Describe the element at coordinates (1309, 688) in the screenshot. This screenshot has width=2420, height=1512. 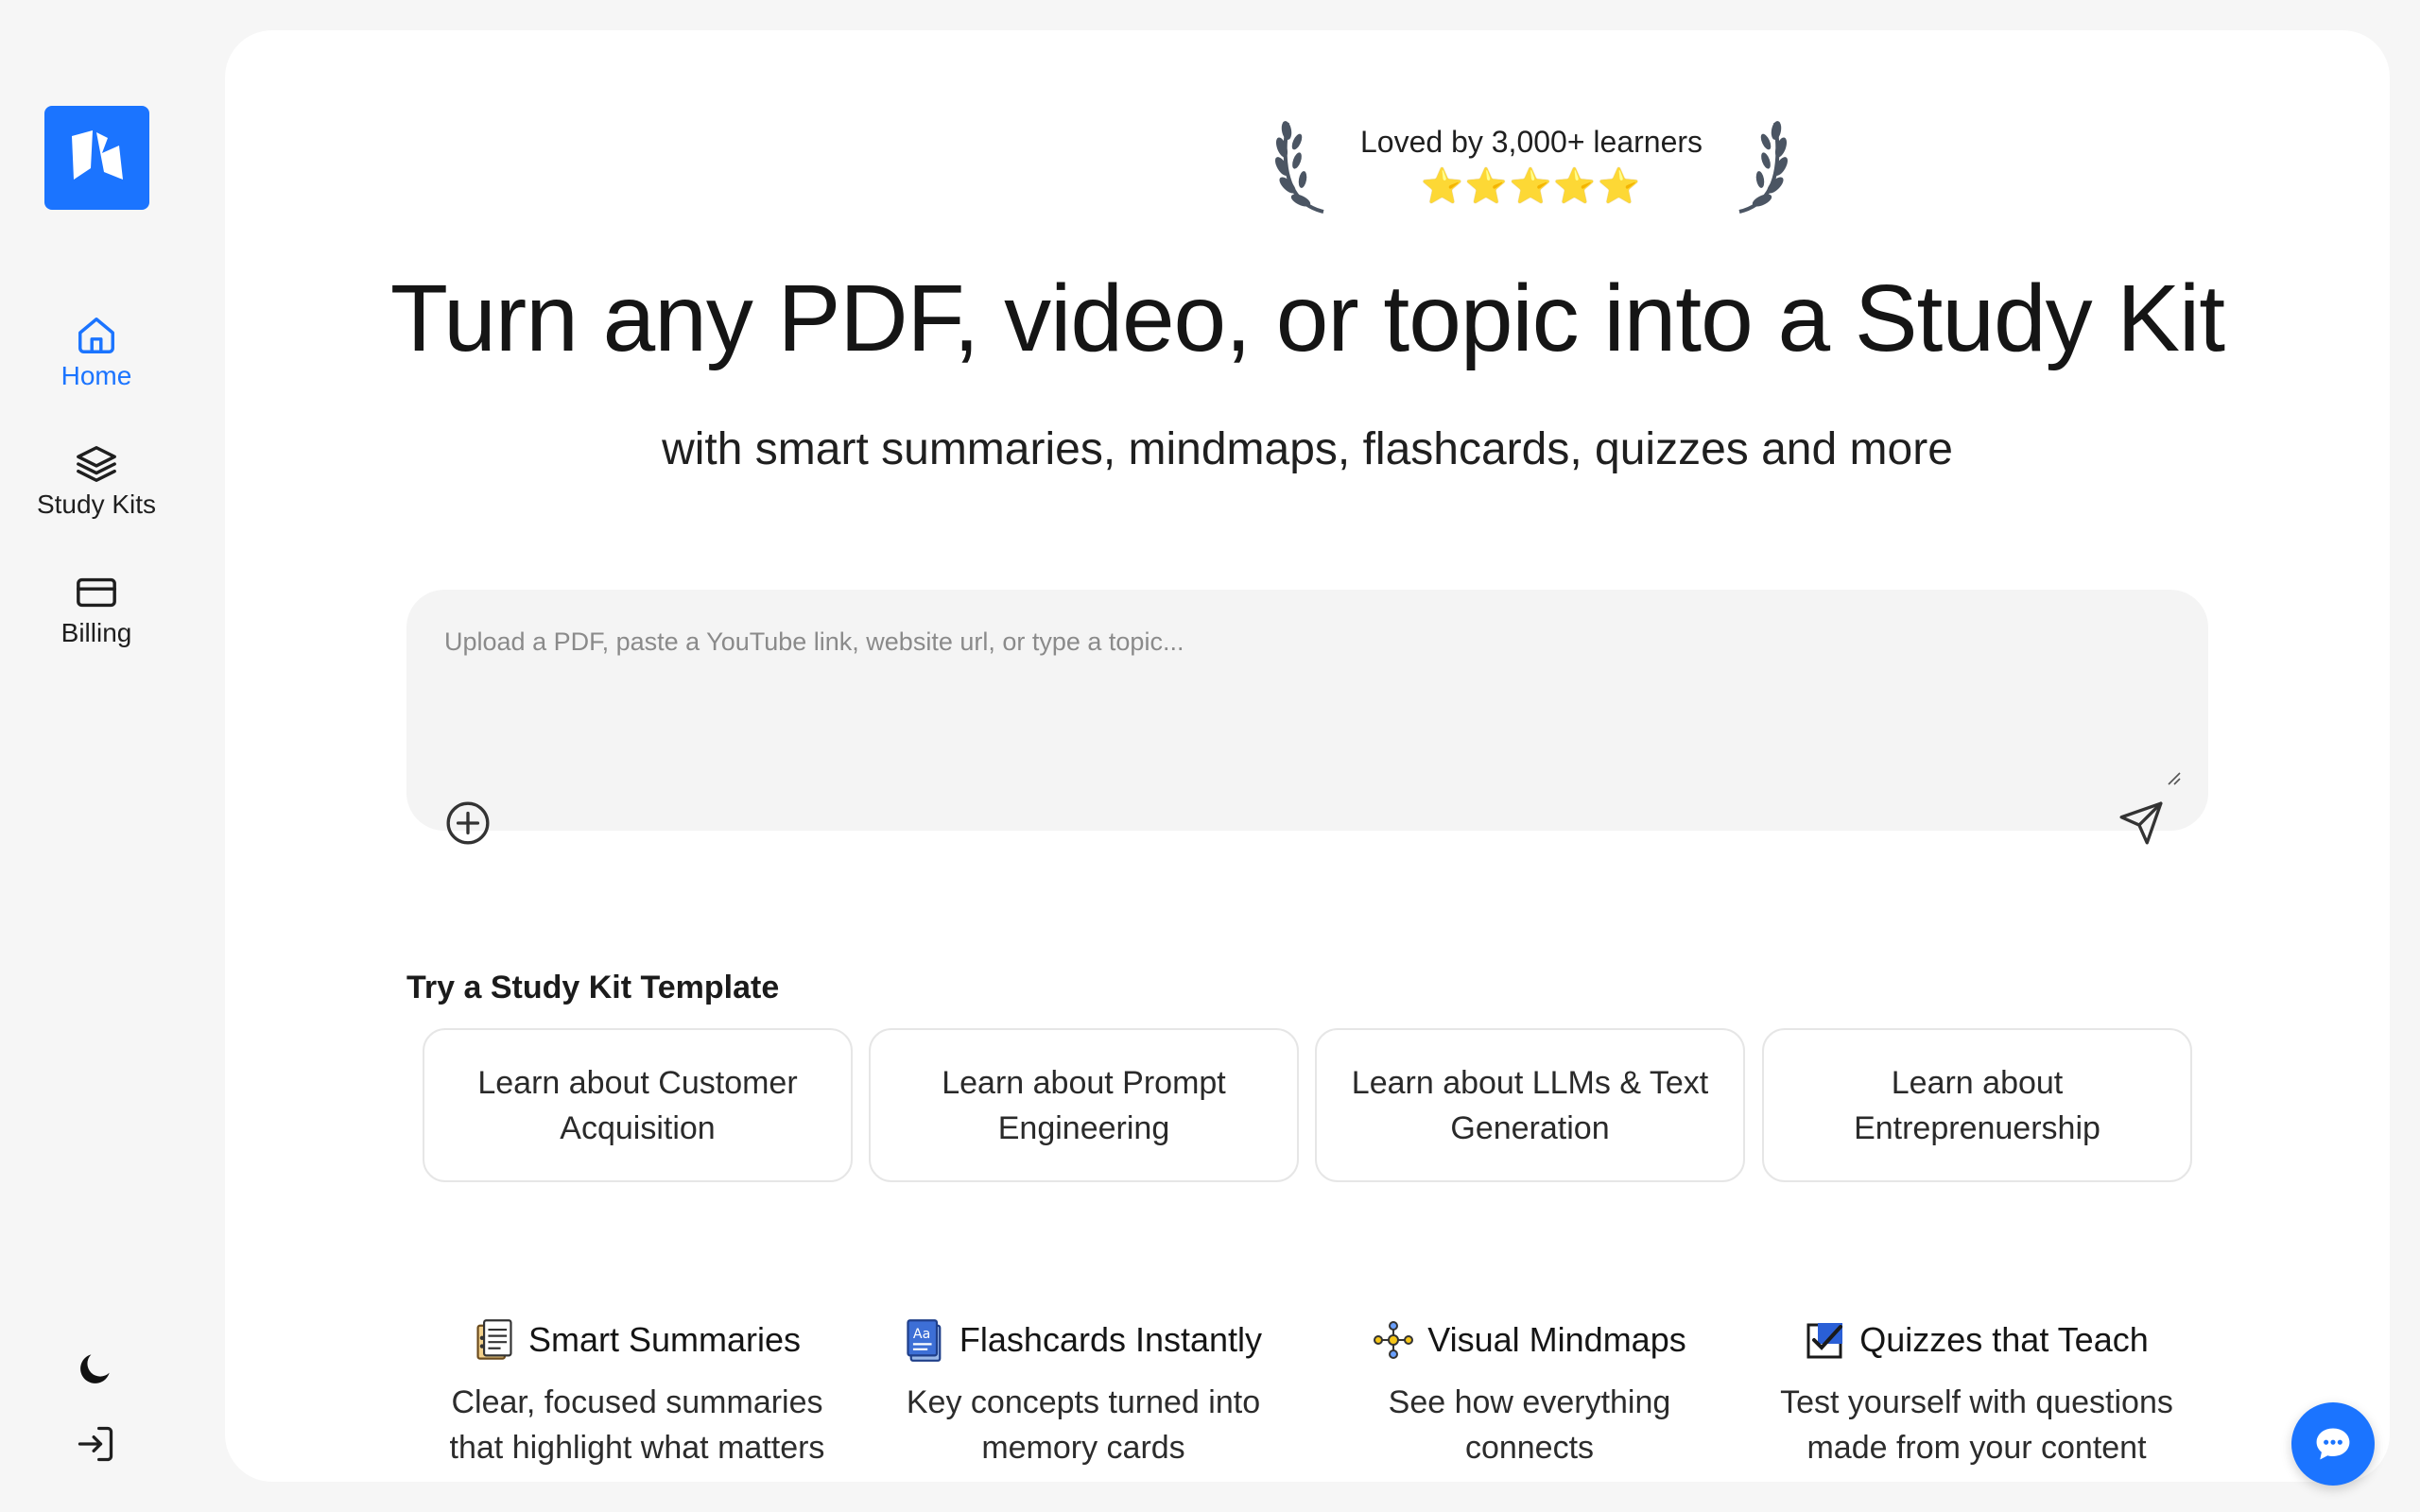
I see `topic-input` at that location.